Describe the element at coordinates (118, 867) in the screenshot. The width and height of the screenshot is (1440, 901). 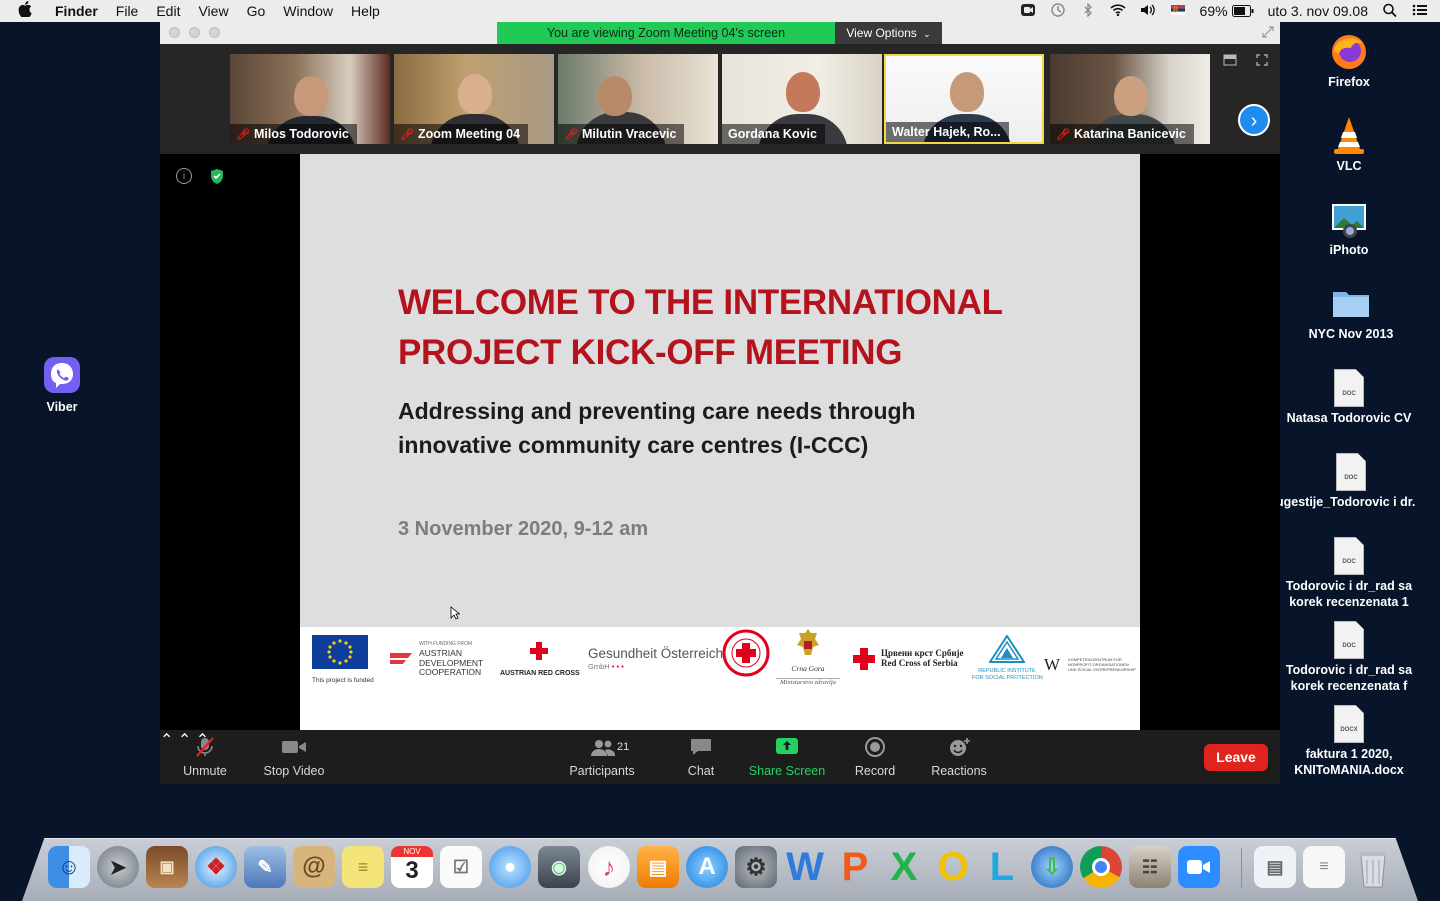
I see `dock-launchpad-icon: ➤` at that location.